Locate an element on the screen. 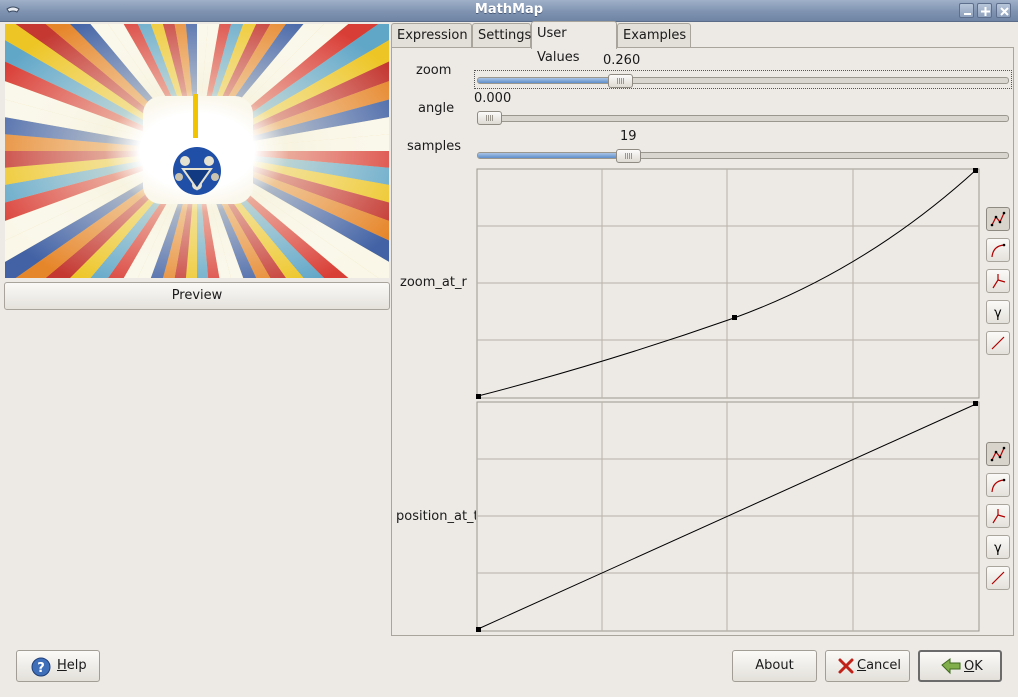 The width and height of the screenshot is (1018, 697). zoom-curve-gamma-button: γ is located at coordinates (998, 312).